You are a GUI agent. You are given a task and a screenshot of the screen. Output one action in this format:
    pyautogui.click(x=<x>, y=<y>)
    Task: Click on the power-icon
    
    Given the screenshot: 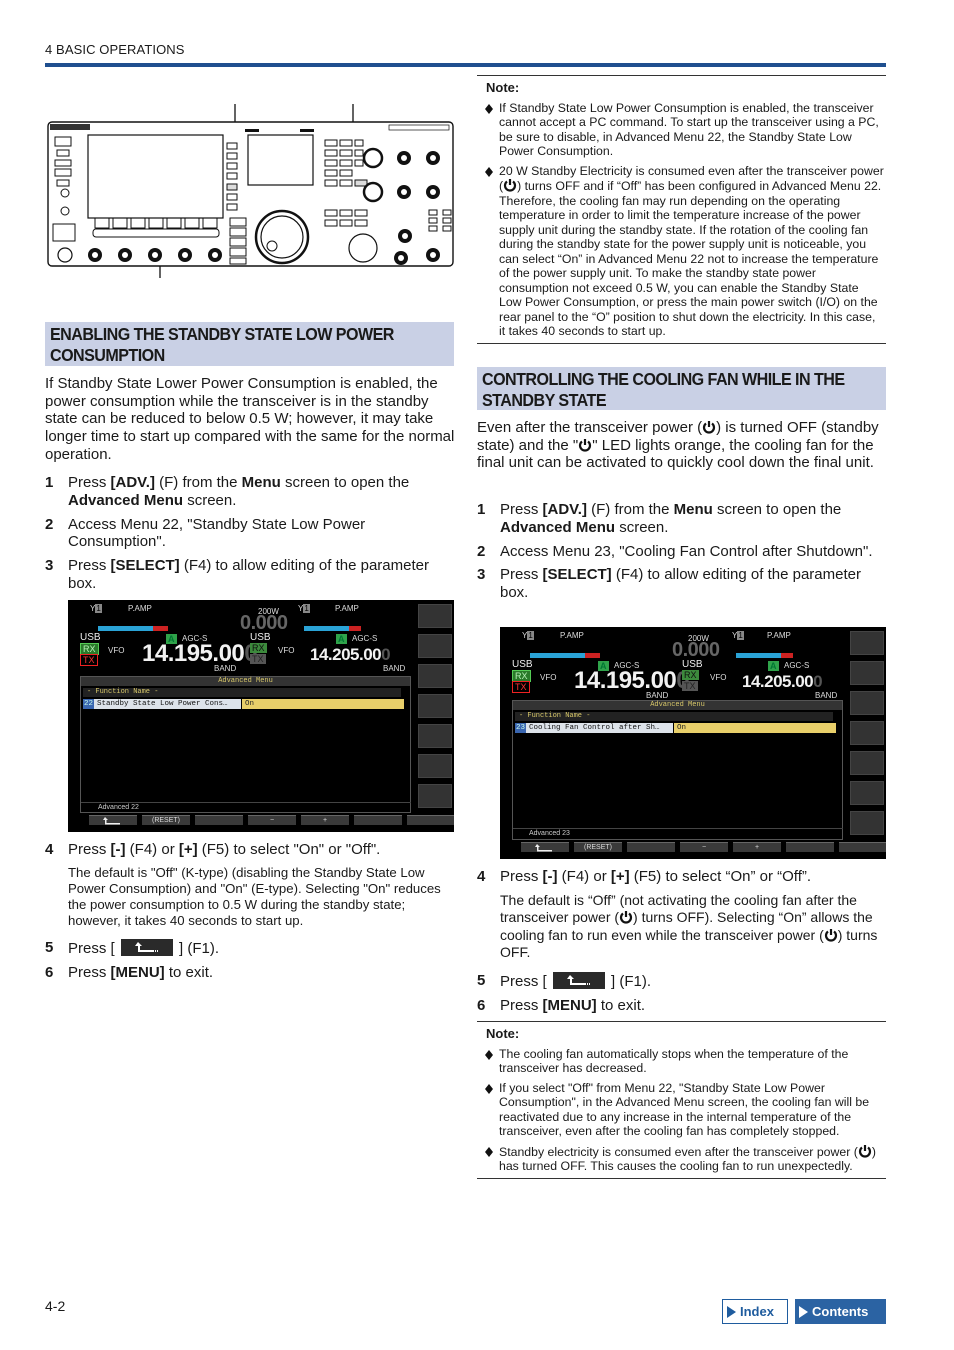 What is the action you would take?
    pyautogui.click(x=709, y=427)
    